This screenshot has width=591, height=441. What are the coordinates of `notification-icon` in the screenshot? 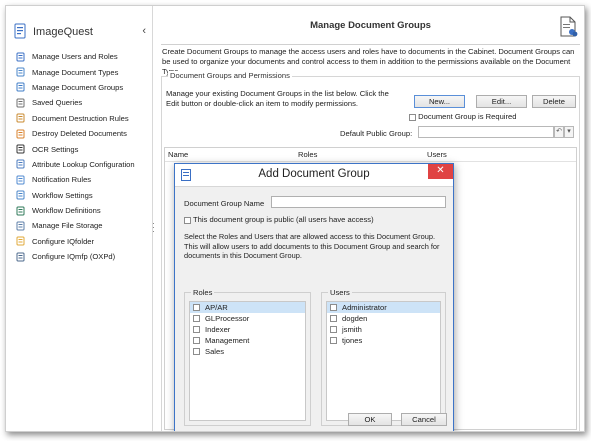 It's located at (21, 180).